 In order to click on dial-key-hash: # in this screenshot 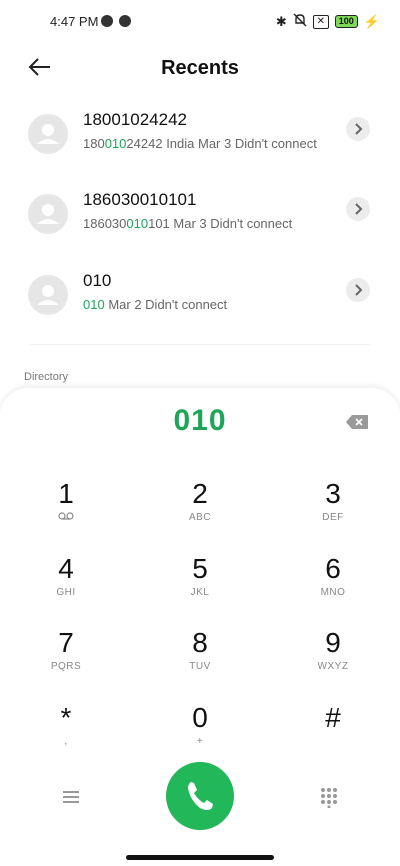, I will do `click(333, 737)`.